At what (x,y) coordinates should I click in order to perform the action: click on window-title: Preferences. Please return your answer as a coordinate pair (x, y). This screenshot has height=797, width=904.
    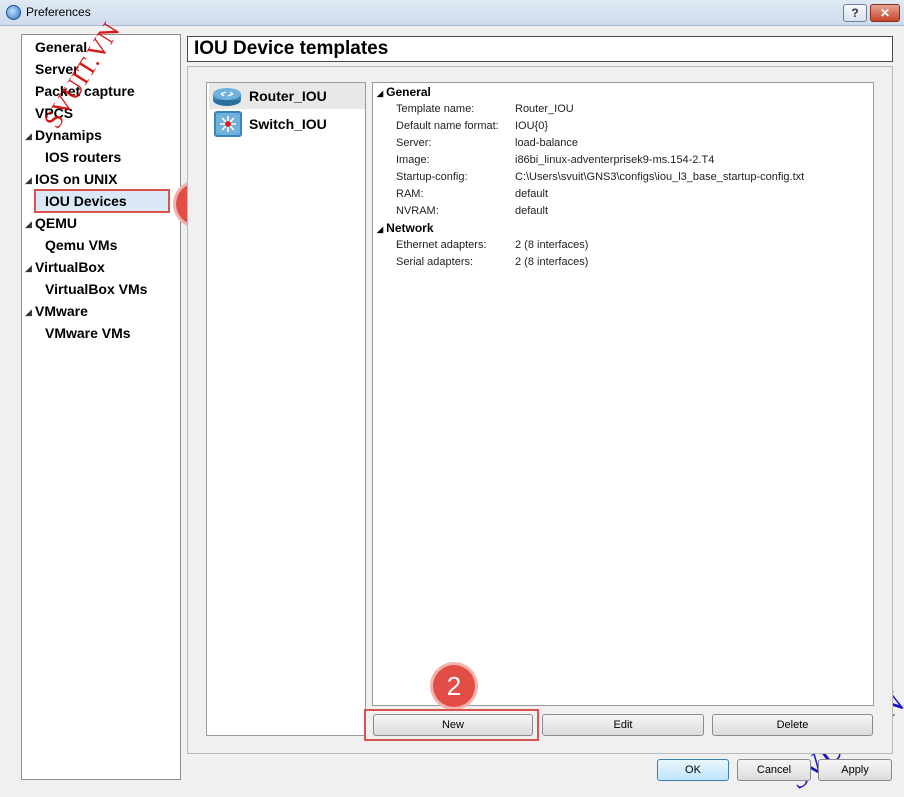
    Looking at the image, I should click on (58, 12).